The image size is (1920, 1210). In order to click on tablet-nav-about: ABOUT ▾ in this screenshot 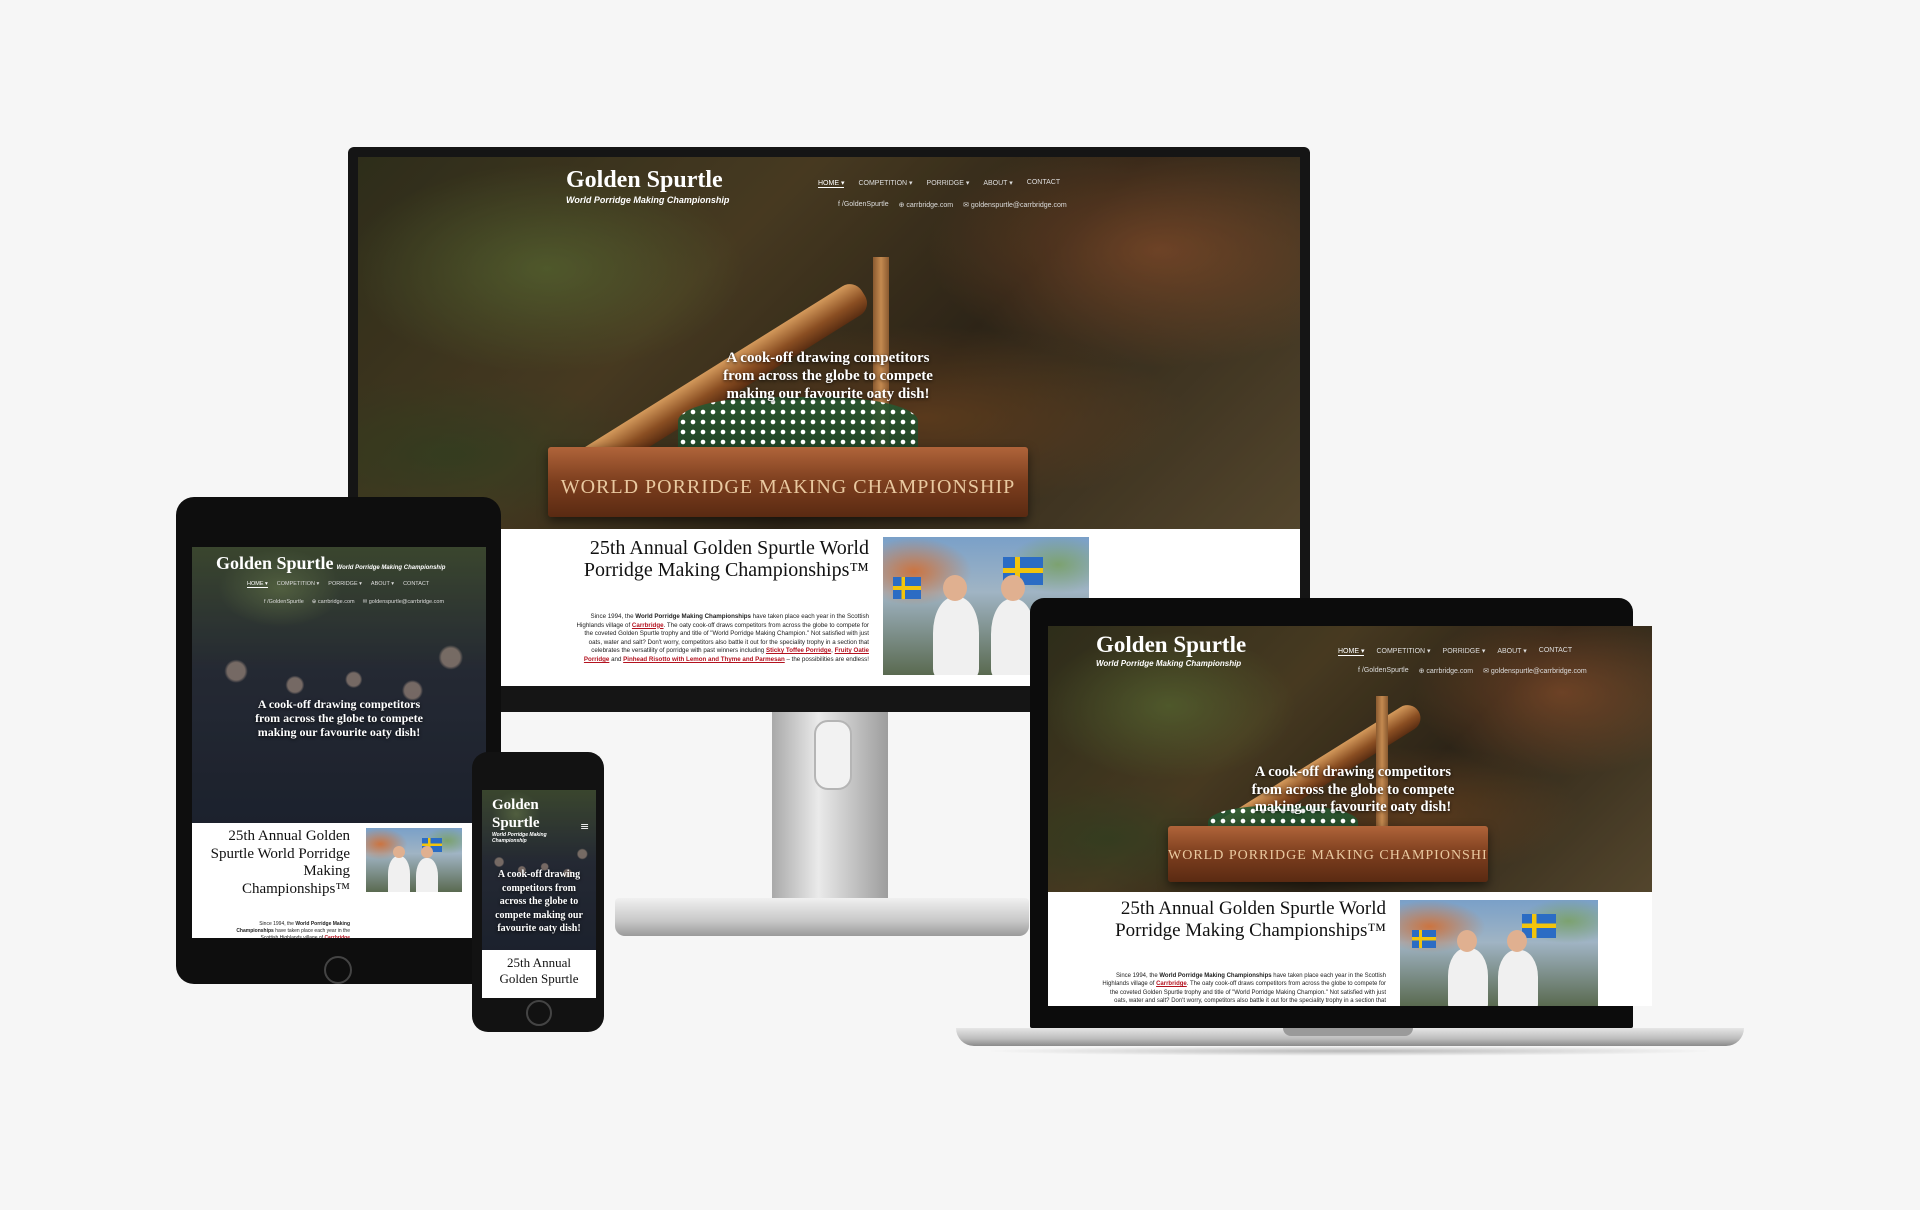, I will do `click(382, 584)`.